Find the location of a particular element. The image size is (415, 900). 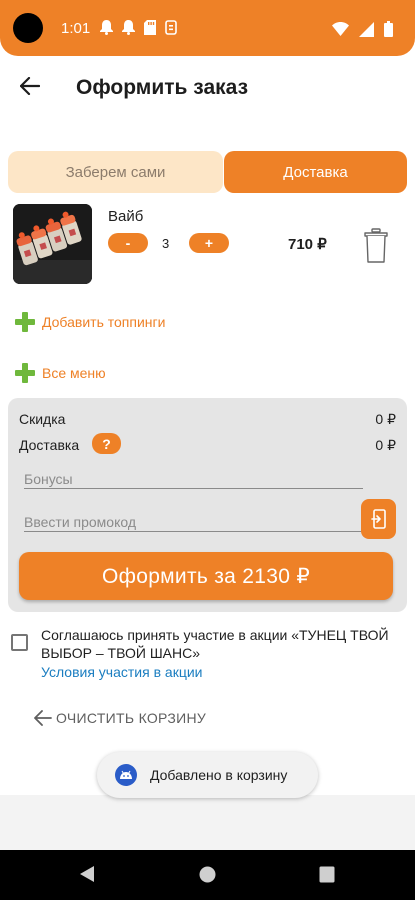

item-quantity: 3 is located at coordinates (166, 243).